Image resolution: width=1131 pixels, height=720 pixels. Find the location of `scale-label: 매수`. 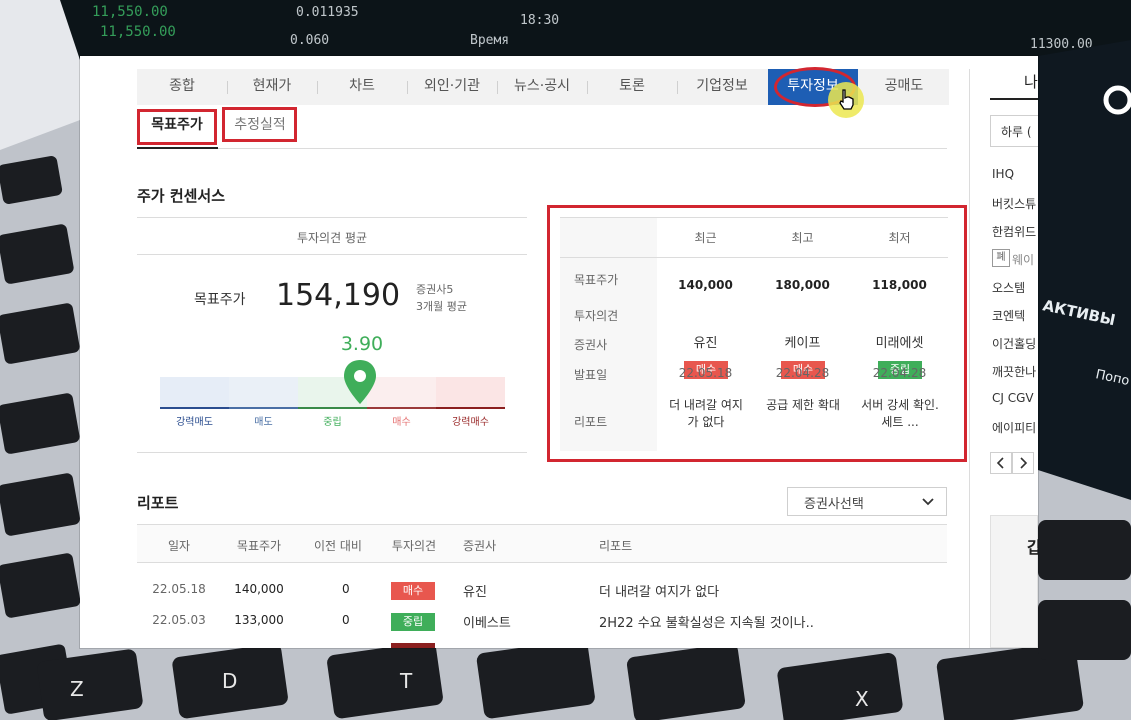

scale-label: 매수 is located at coordinates (401, 422).